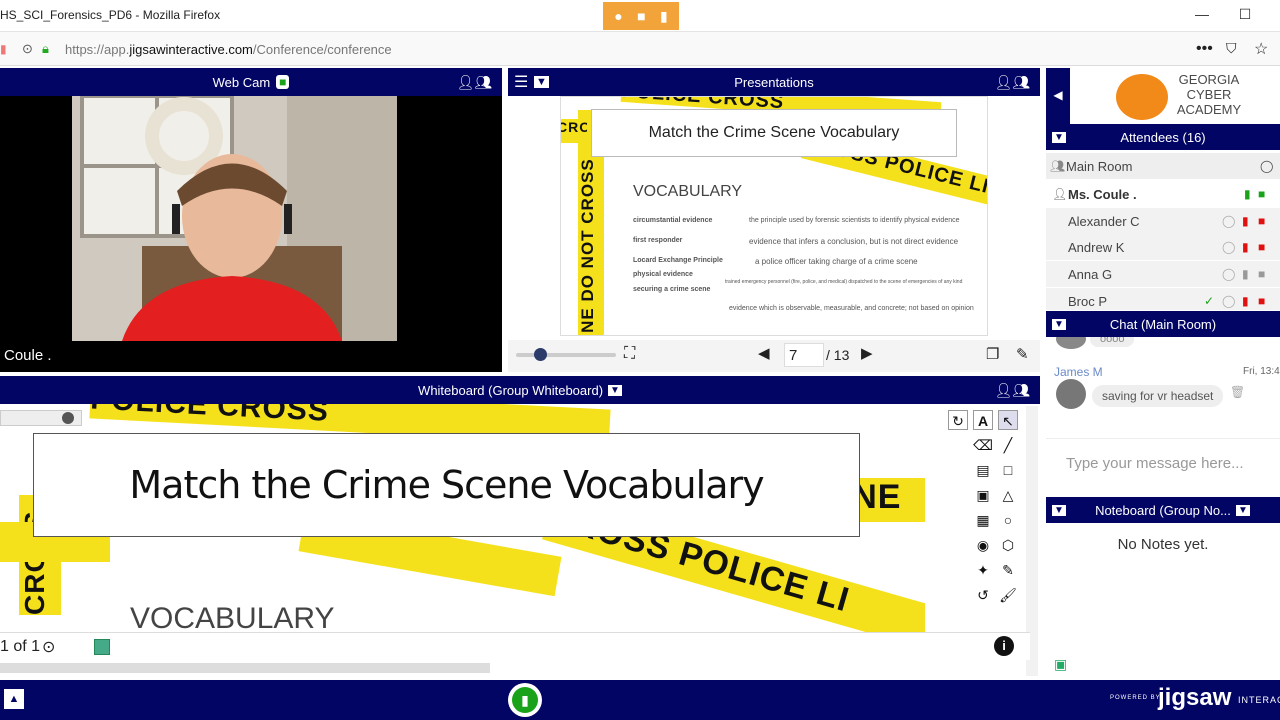 This screenshot has width=1280, height=720. What do you see at coordinates (1008, 445) in the screenshot?
I see `line-tool-icon: ╱` at bounding box center [1008, 445].